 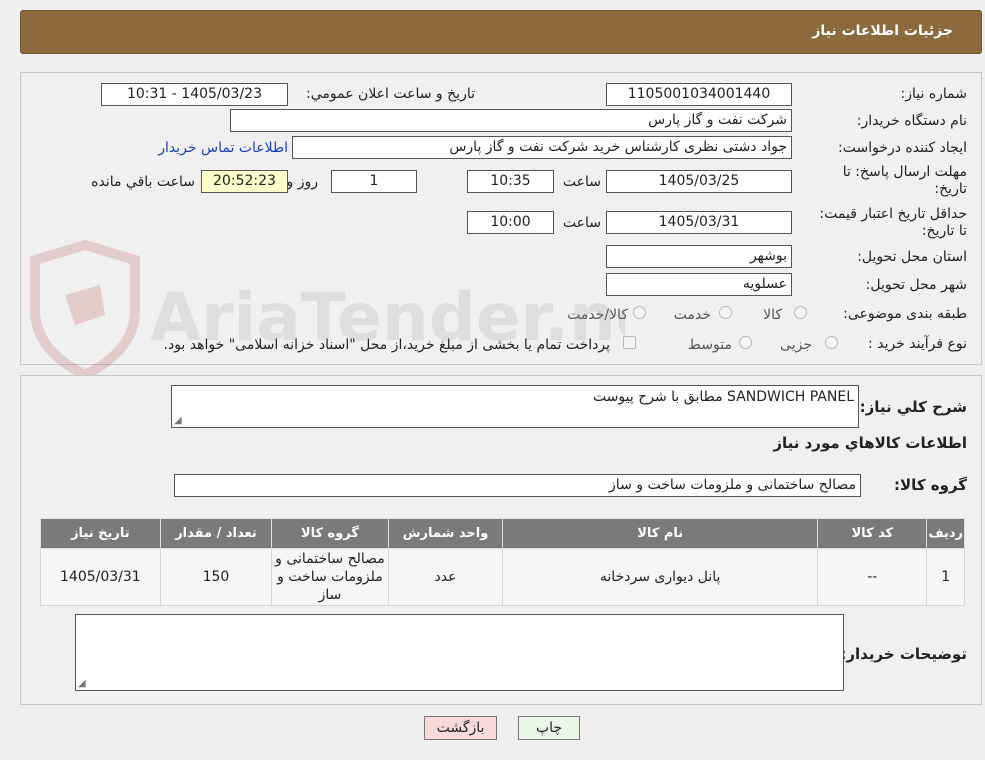 I want to click on goods-info-title: اطلاعات کالاهاي مورد نیاز, so click(x=870, y=443).